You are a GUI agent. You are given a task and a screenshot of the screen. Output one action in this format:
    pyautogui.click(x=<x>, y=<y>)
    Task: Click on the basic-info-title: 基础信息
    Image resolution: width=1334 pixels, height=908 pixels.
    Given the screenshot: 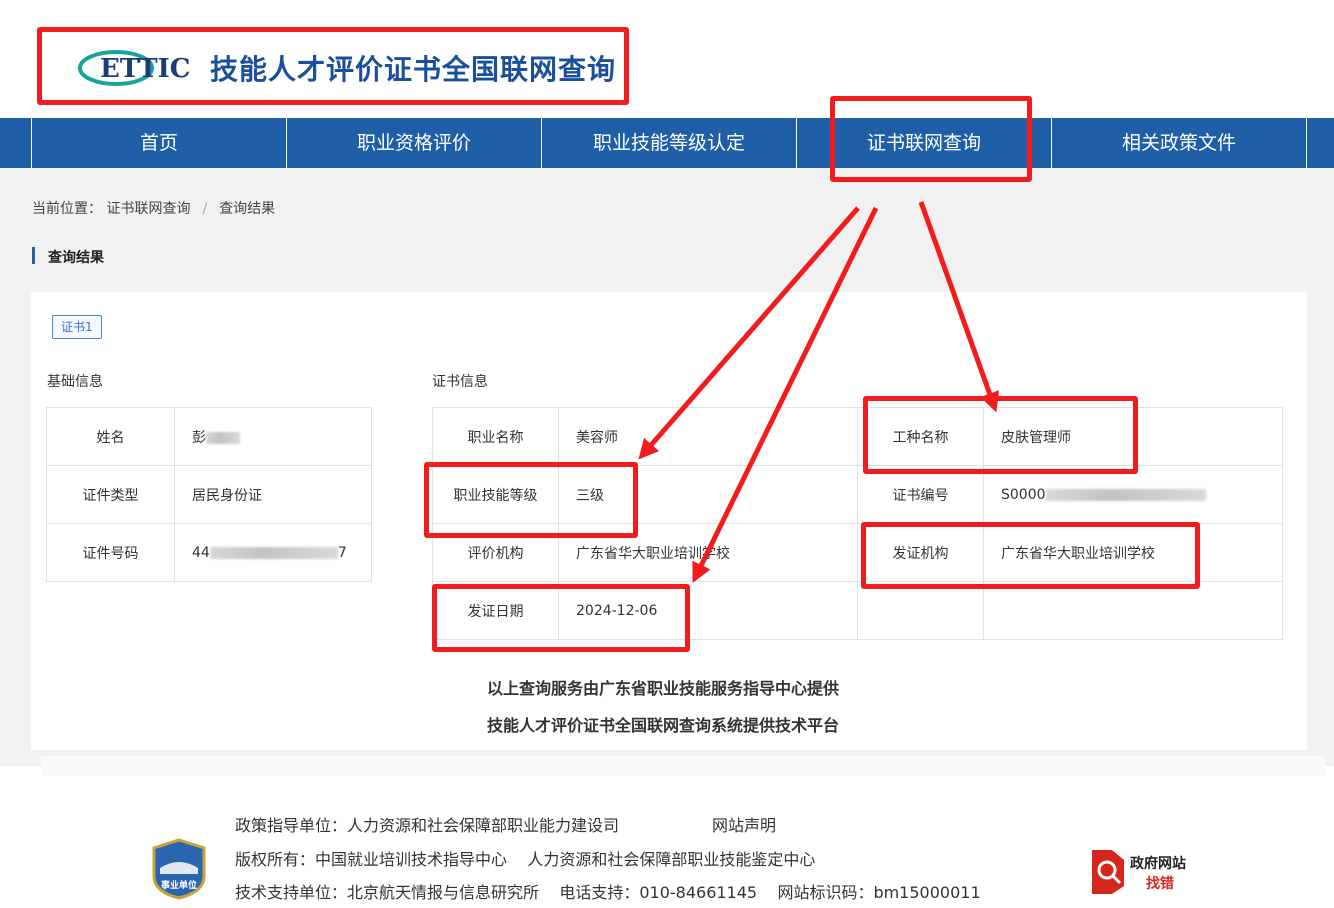 What is the action you would take?
    pyautogui.click(x=75, y=382)
    